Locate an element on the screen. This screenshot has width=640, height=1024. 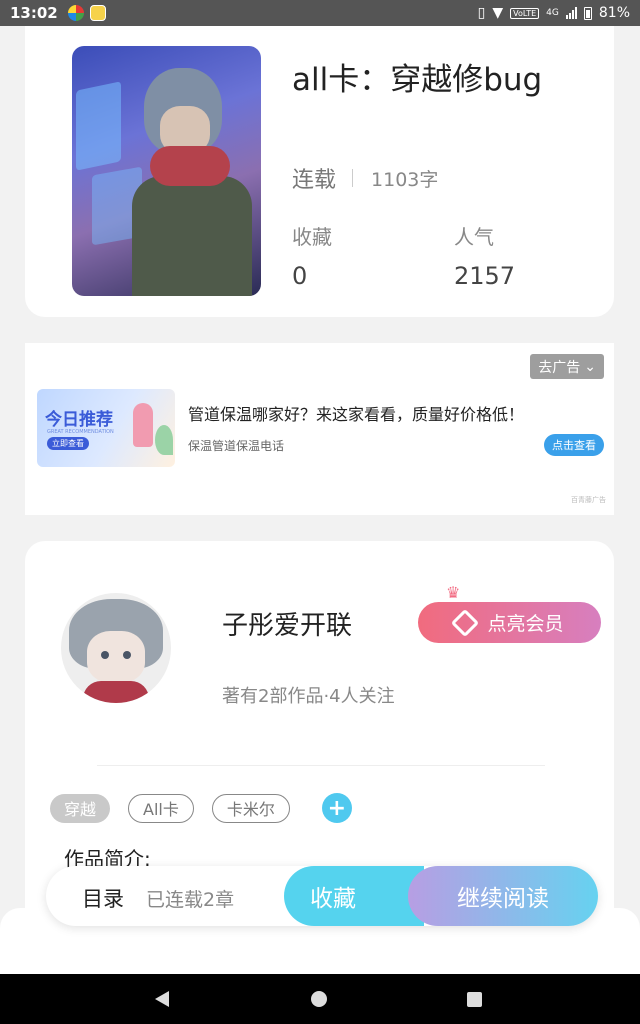
system-nav-bar is located at coordinates (320, 999).